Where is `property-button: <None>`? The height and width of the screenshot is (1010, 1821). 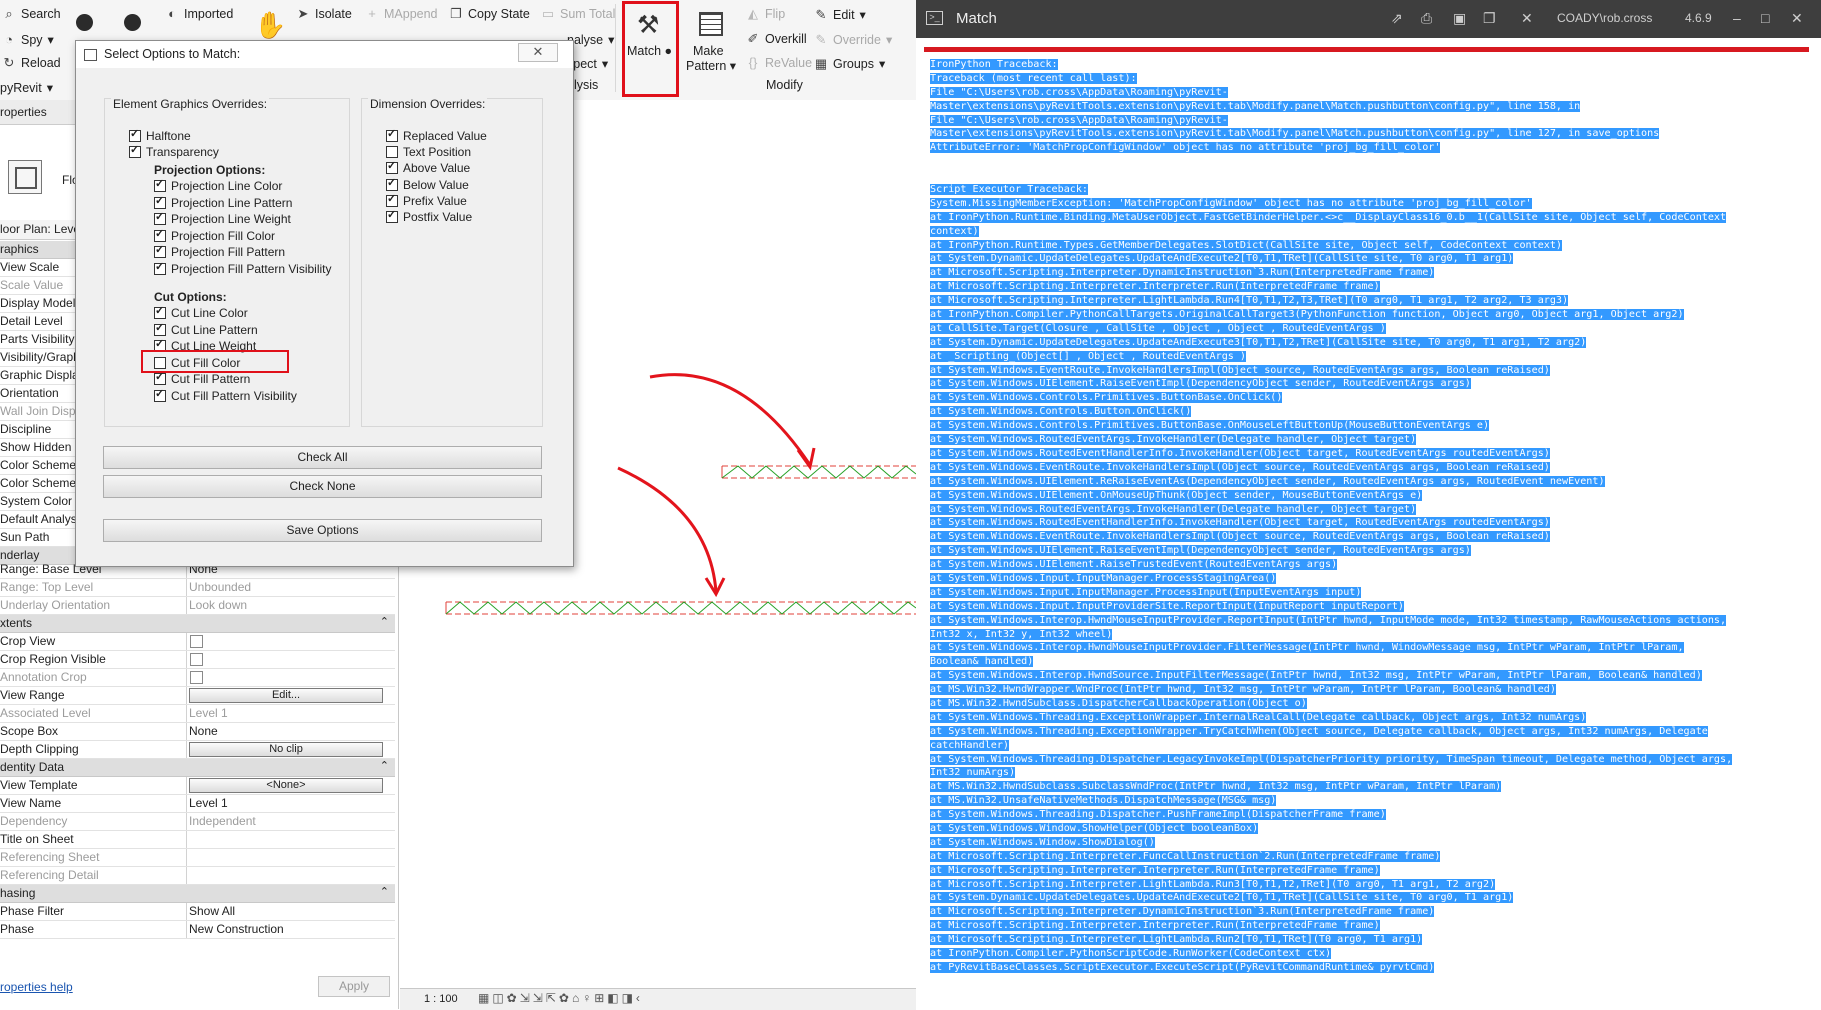
property-button: <None> is located at coordinates (286, 785).